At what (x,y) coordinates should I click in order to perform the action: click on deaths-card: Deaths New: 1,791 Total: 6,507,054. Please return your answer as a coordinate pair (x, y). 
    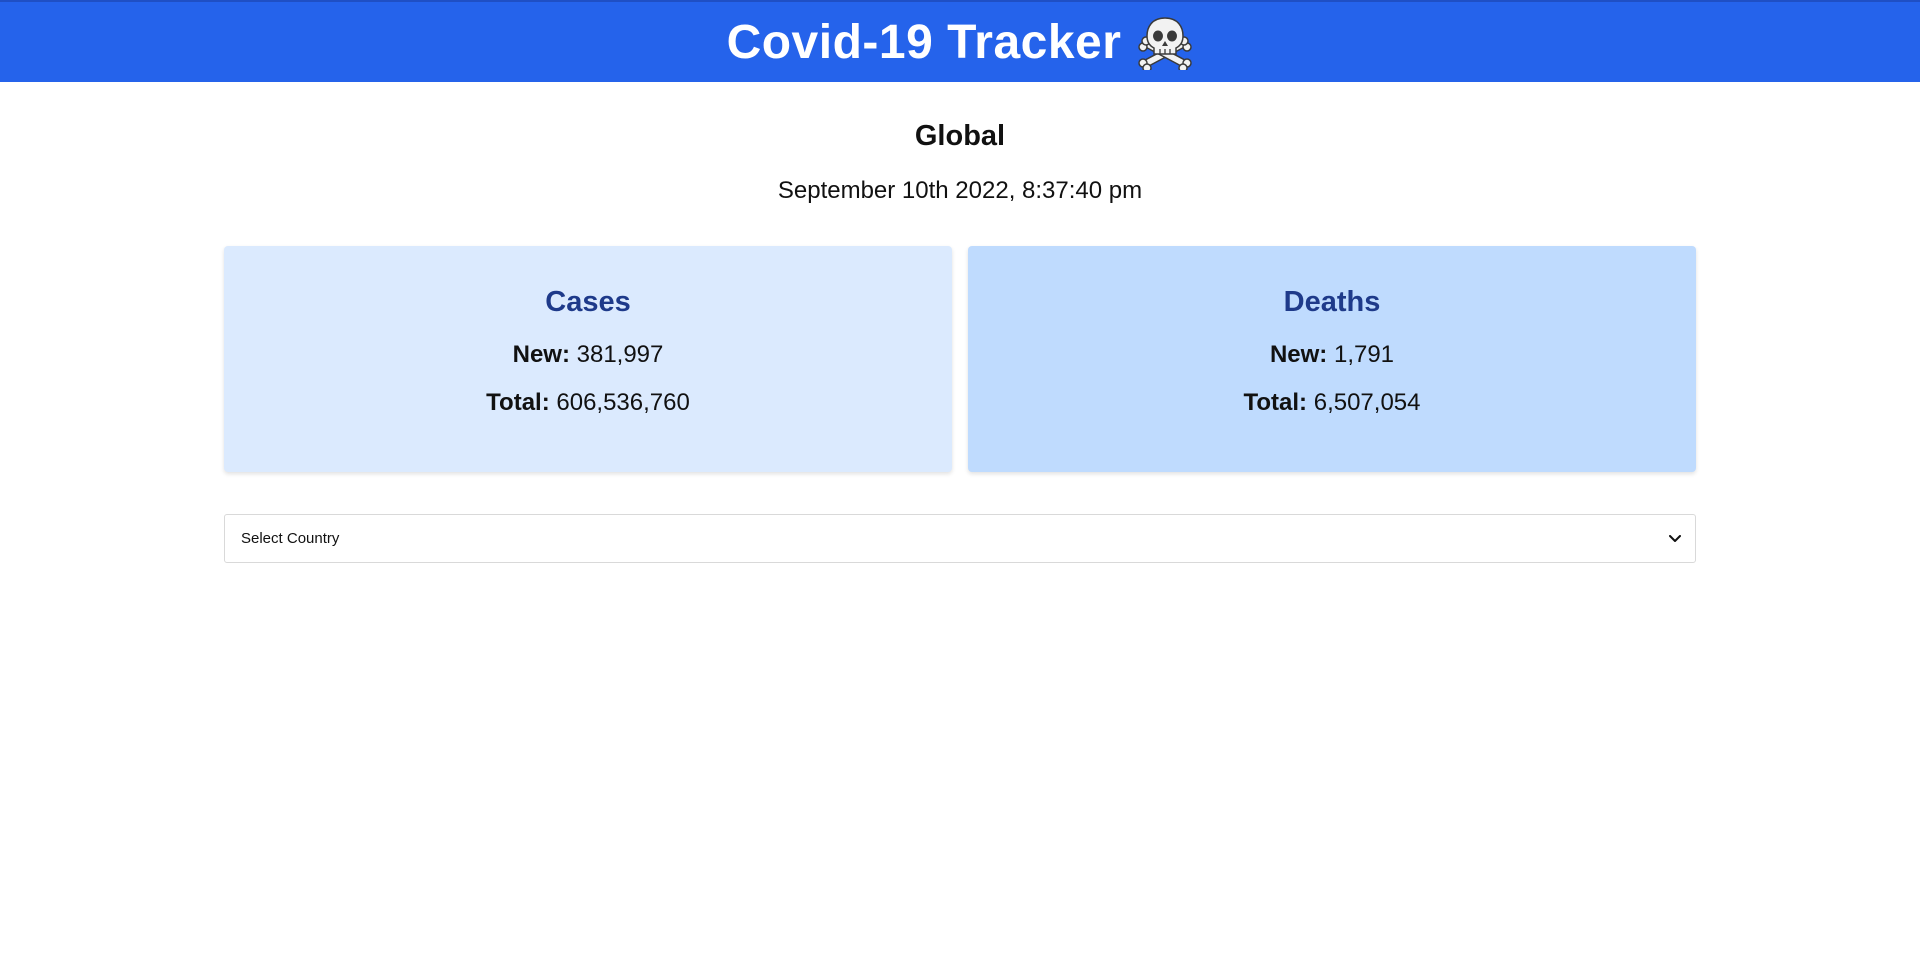
    Looking at the image, I should click on (1332, 359).